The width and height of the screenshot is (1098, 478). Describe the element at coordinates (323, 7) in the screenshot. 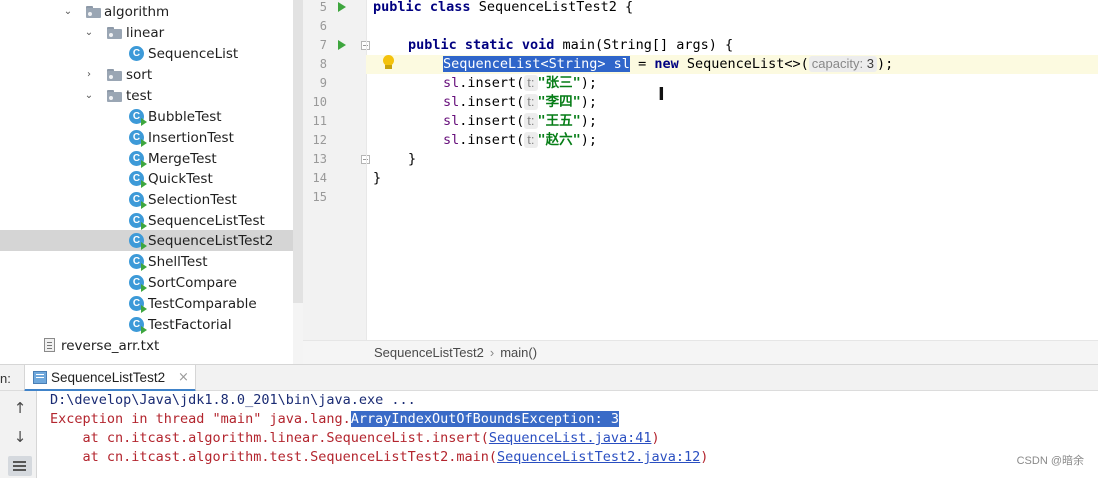

I see `line-number: 5` at that location.